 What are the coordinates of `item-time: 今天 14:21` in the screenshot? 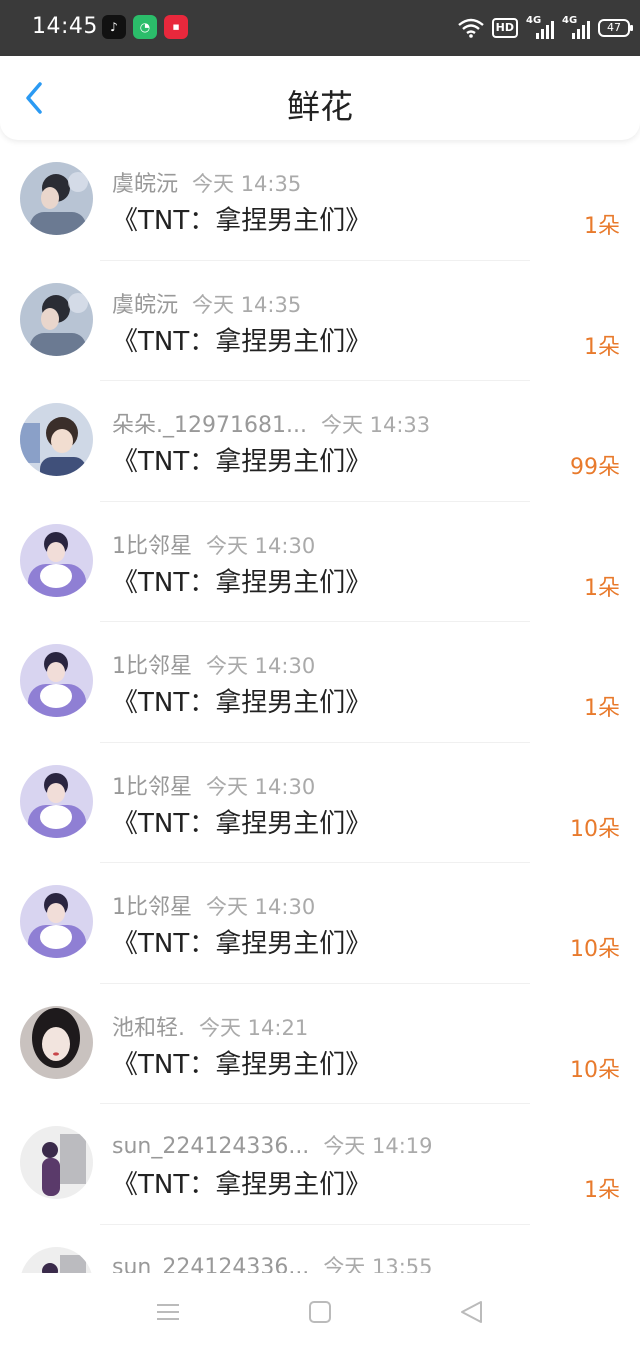 It's located at (254, 1027).